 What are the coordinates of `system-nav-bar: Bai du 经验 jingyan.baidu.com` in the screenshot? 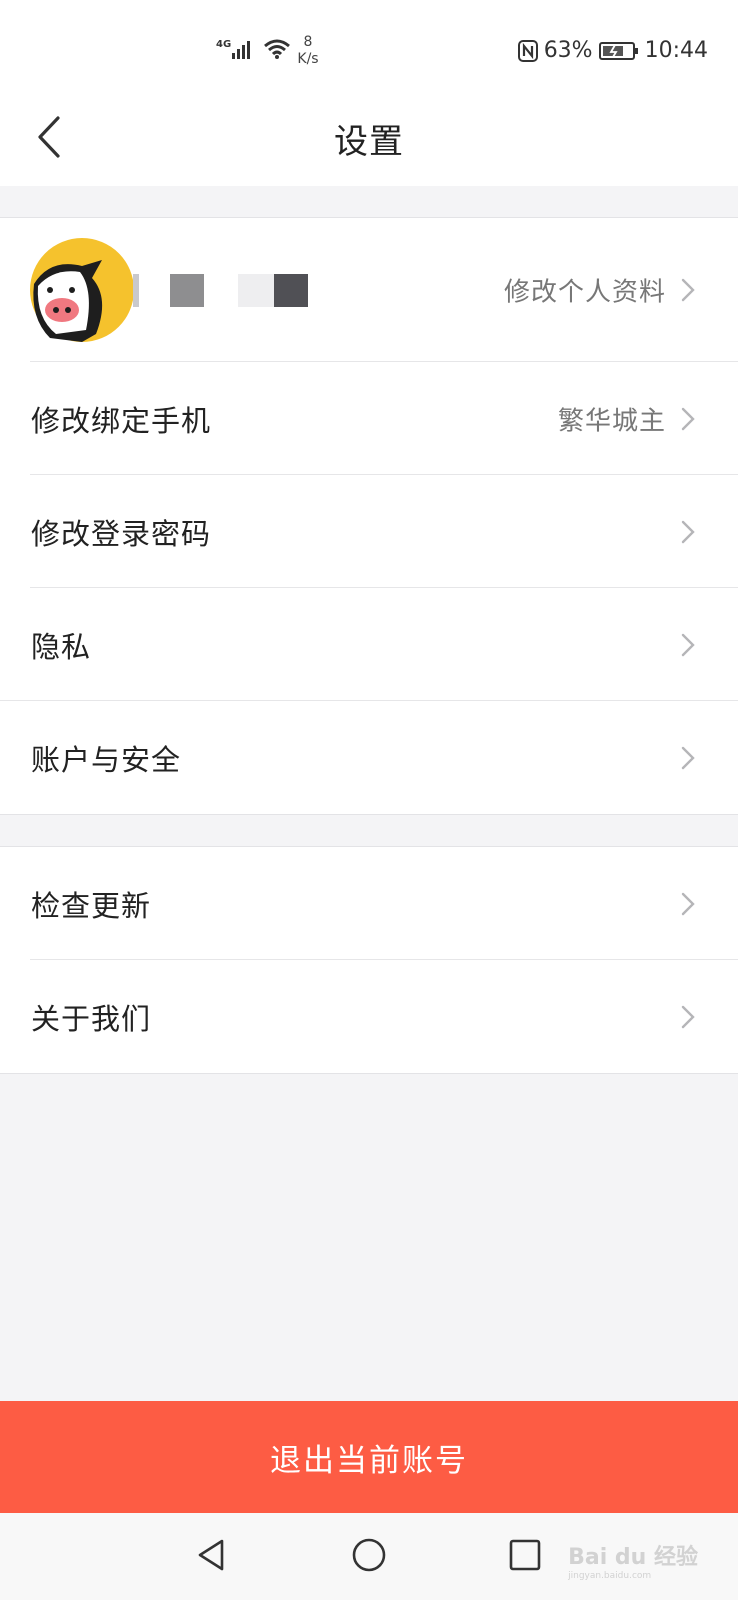 It's located at (369, 1556).